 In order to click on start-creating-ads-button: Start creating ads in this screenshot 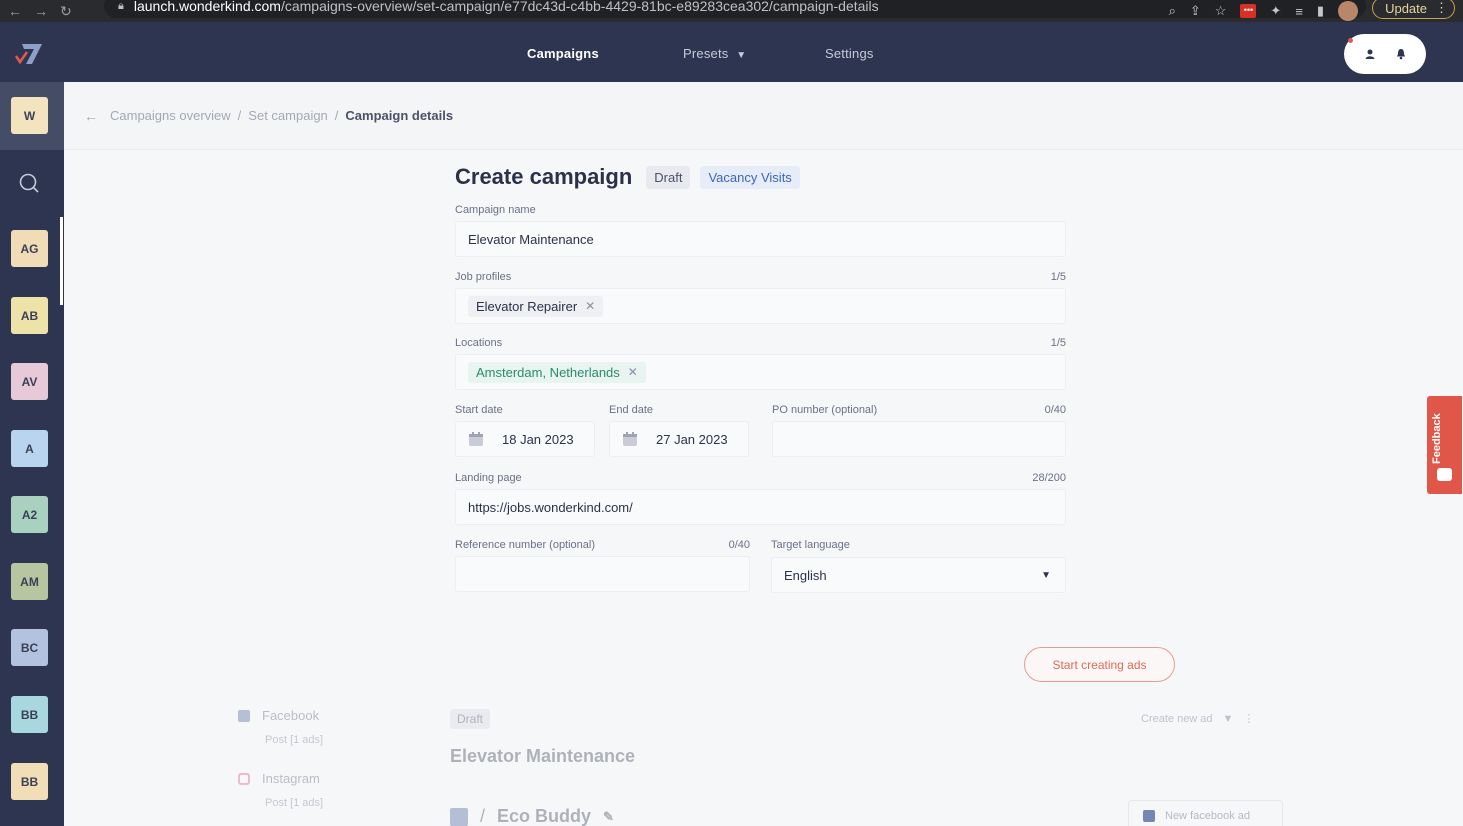, I will do `click(1099, 664)`.